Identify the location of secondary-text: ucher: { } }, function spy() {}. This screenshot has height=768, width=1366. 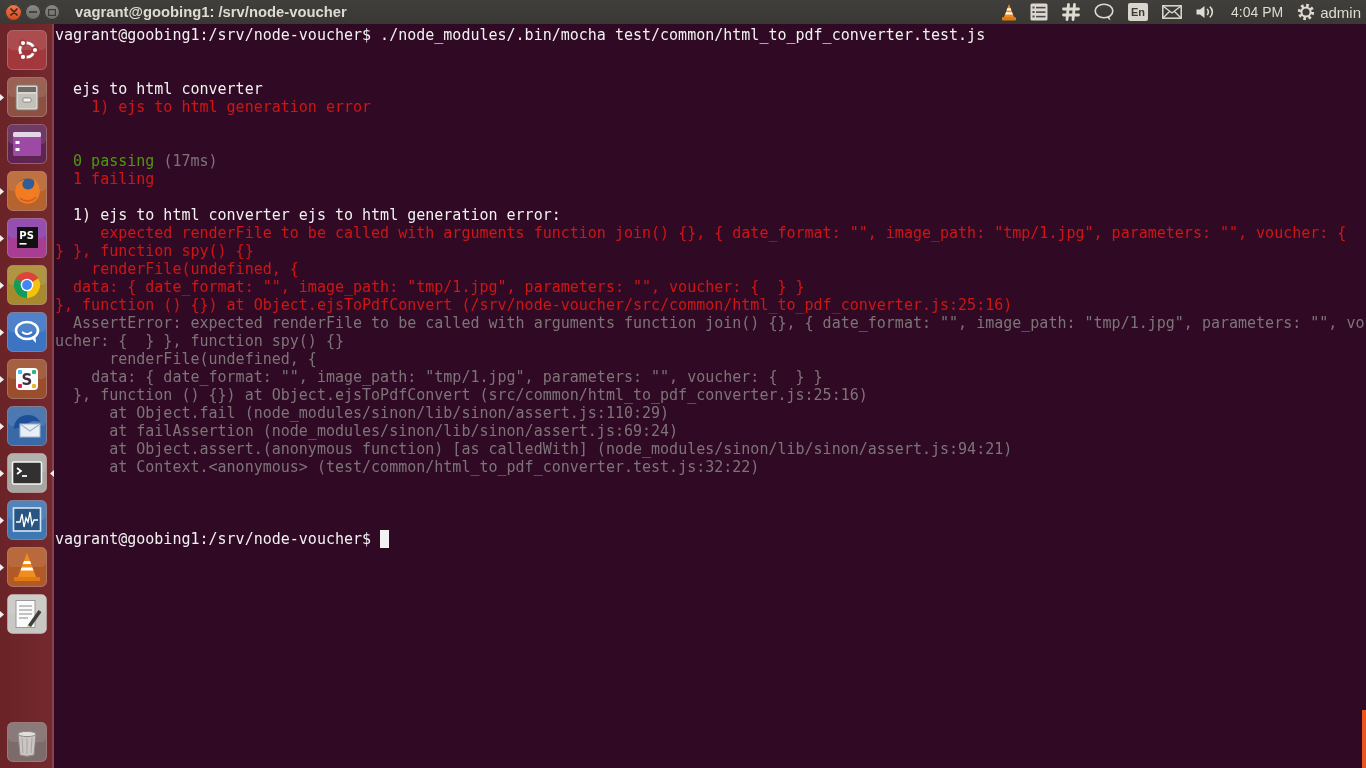
(199, 341).